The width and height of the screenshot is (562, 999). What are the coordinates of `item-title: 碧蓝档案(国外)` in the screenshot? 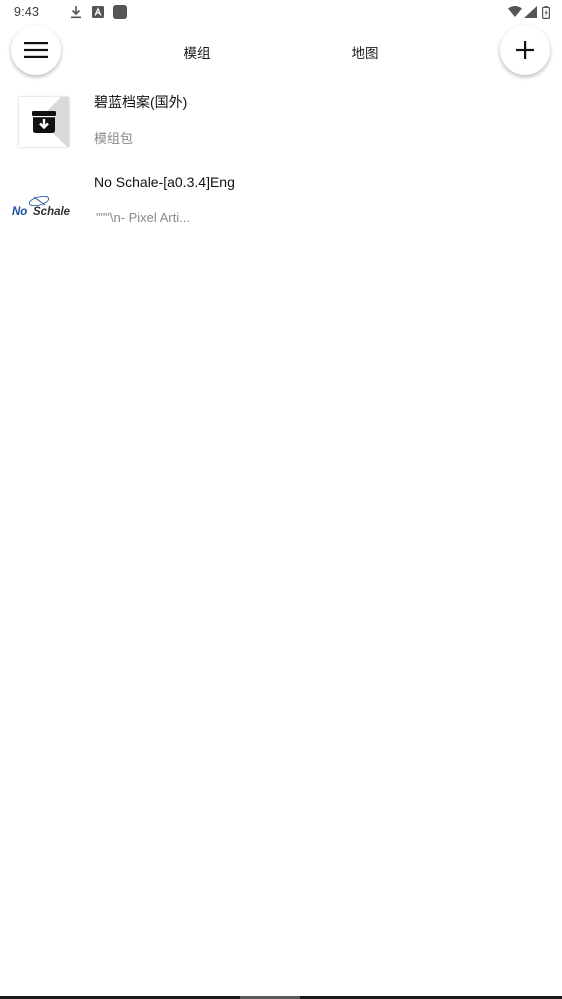 It's located at (141, 102).